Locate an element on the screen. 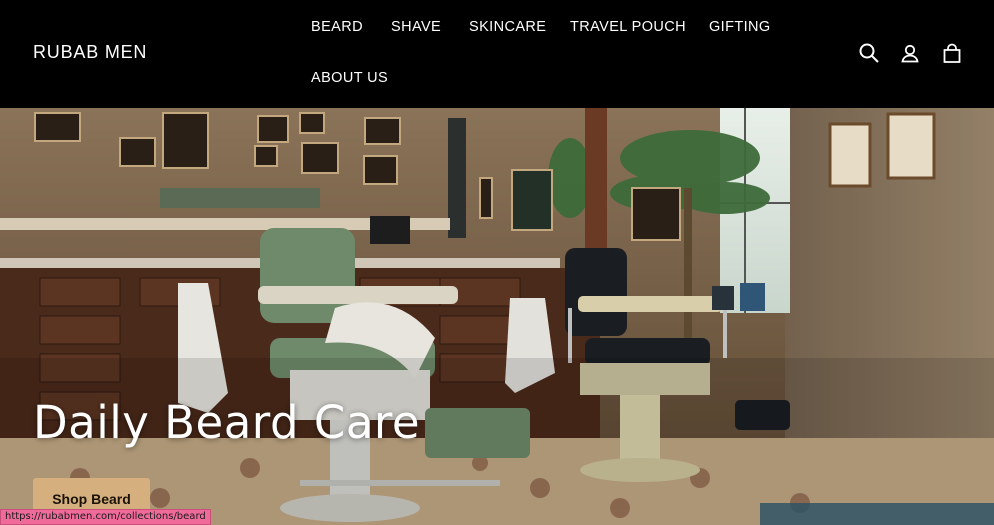  cart-icon is located at coordinates (952, 53).